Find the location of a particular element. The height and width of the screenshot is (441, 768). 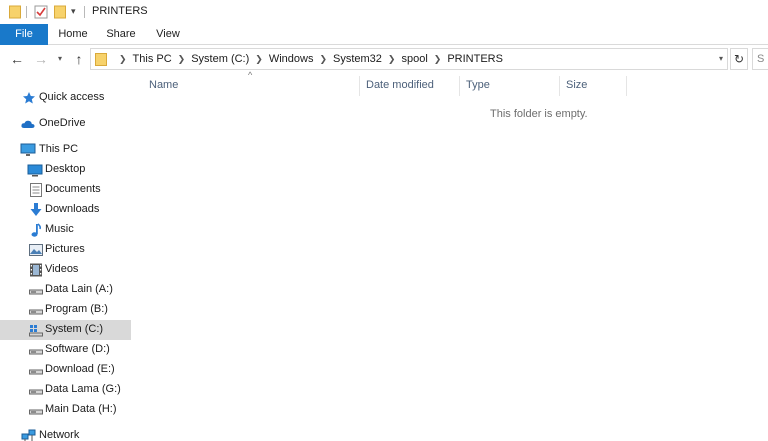

tab-home: Home is located at coordinates (73, 34).